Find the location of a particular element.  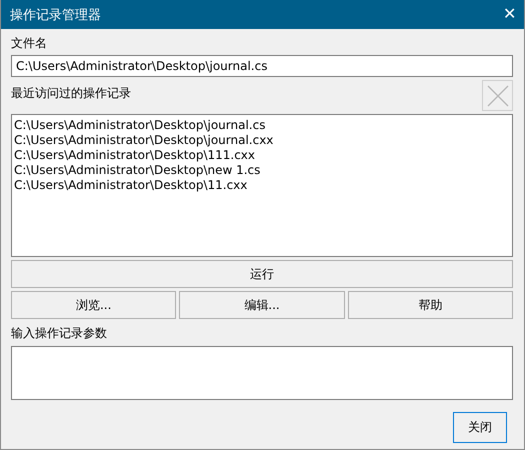

params-label: 输入操作记录参数 is located at coordinates (59, 333).